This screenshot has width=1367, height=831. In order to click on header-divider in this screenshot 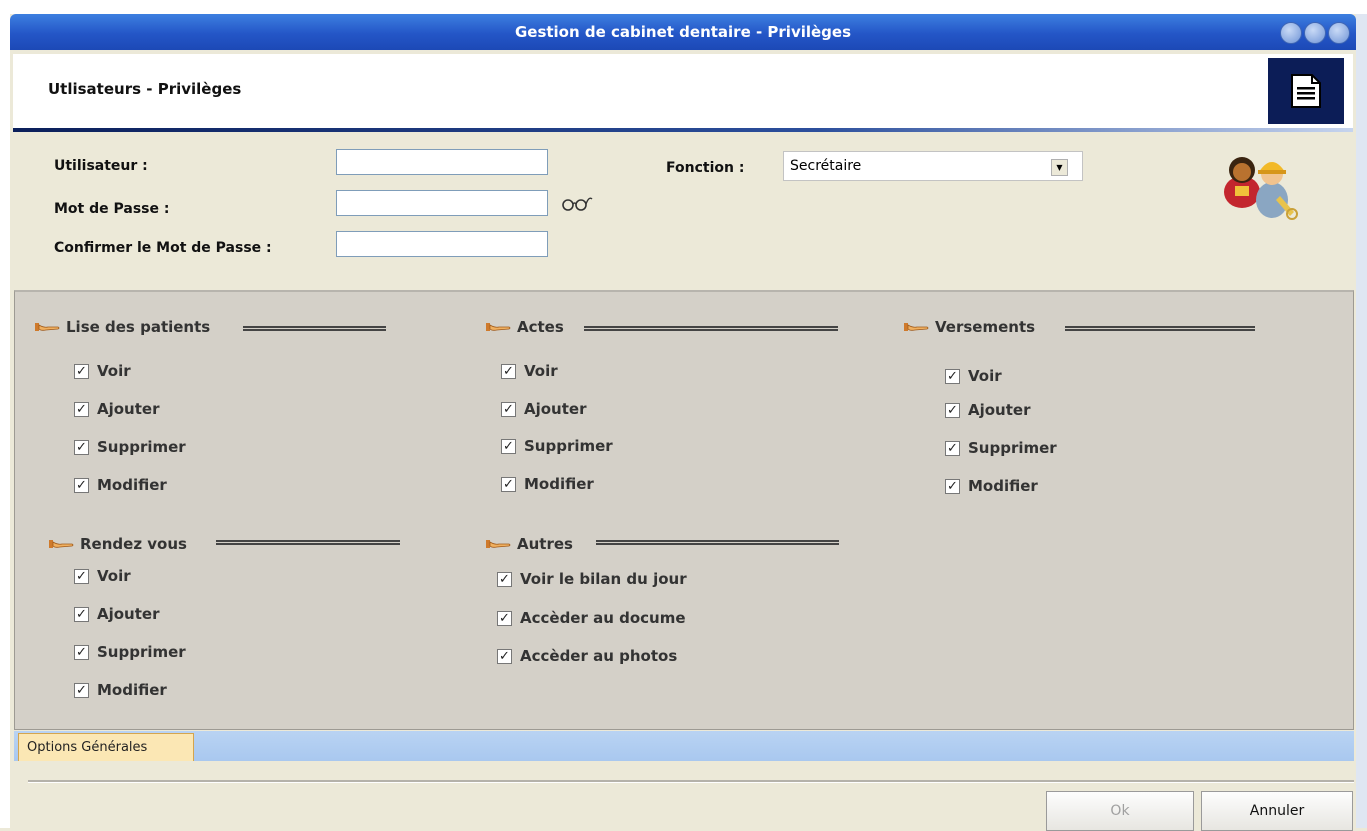, I will do `click(683, 130)`.